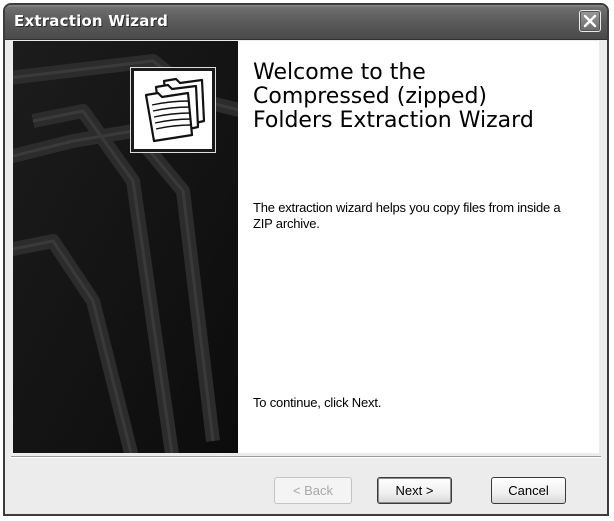  Describe the element at coordinates (91, 21) in the screenshot. I see `window-title: Extraction Wizard` at that location.